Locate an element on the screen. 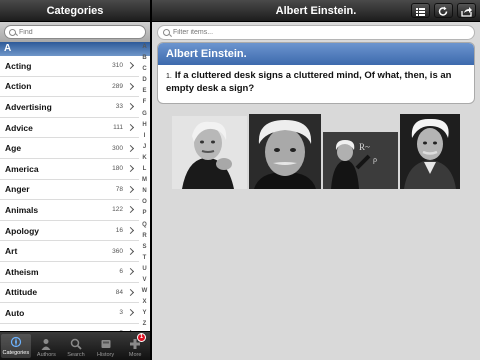 Image resolution: width=480 pixels, height=360 pixels. svg-text: ρ is located at coordinates (375, 159).